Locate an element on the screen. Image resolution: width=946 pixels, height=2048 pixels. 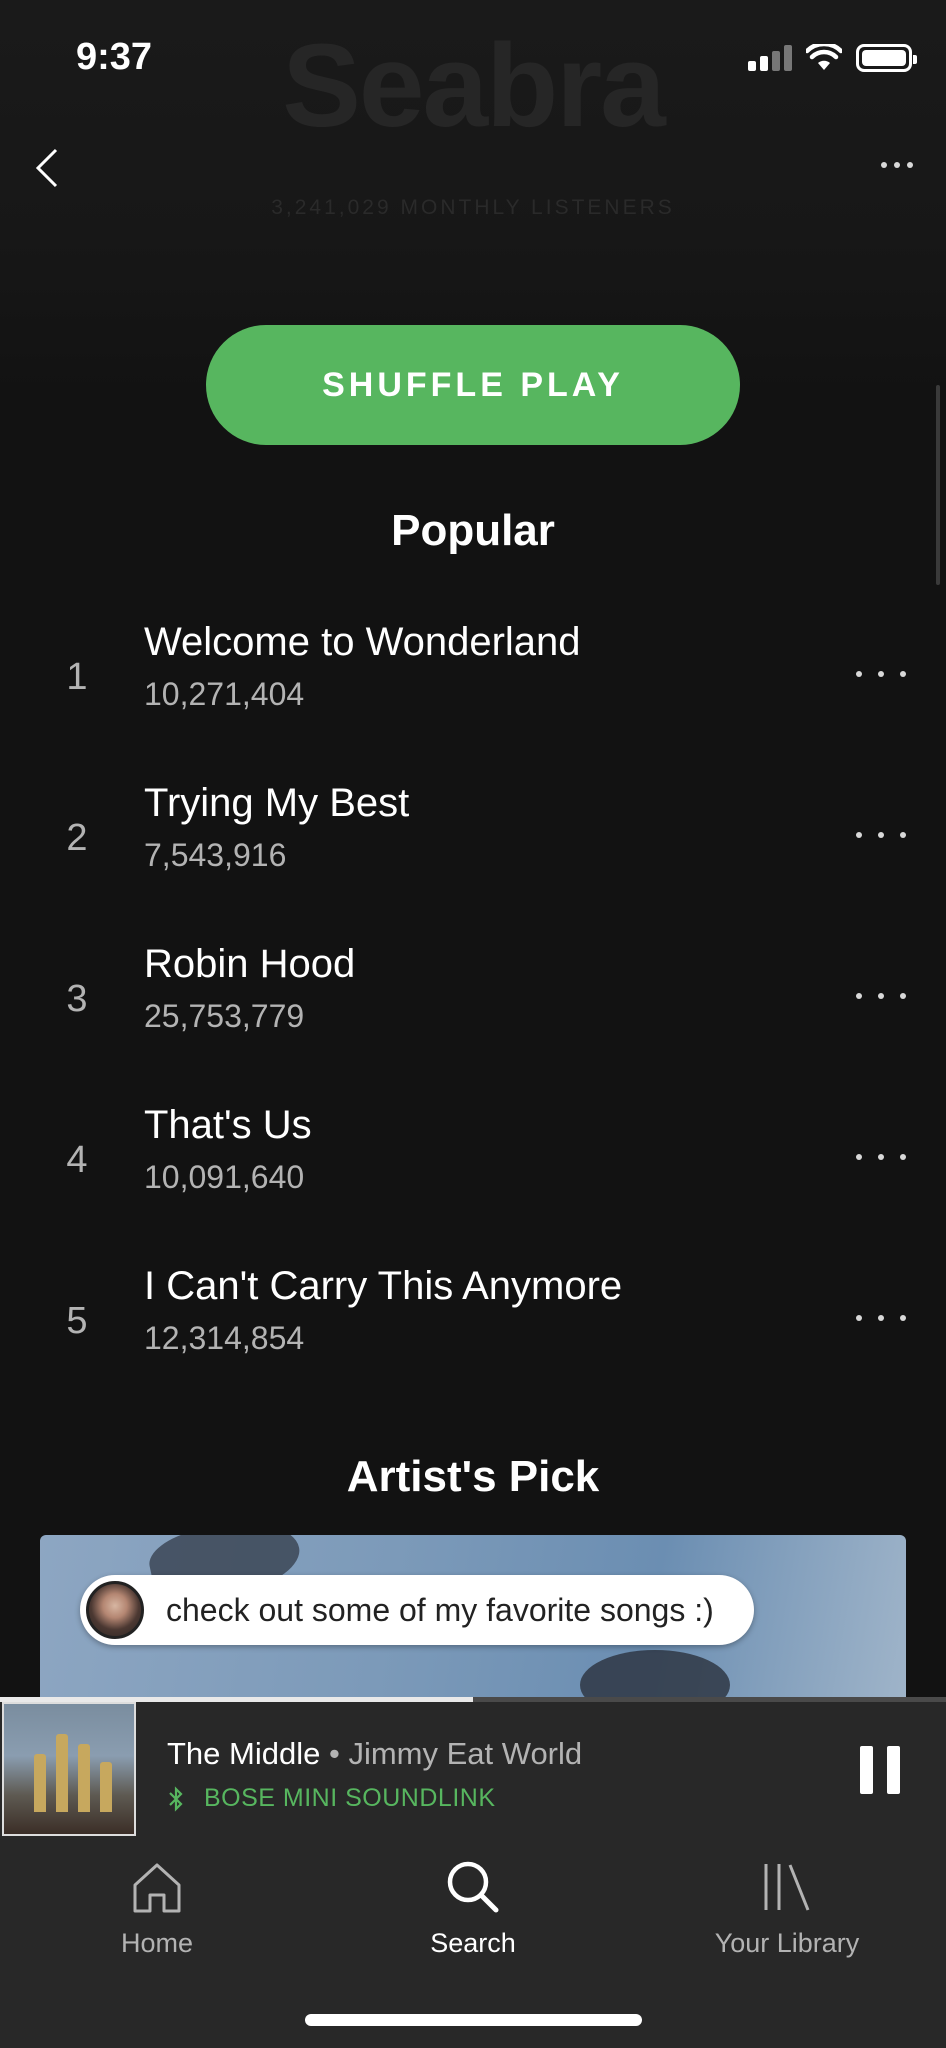
cellular-signal-icon is located at coordinates (770, 58).